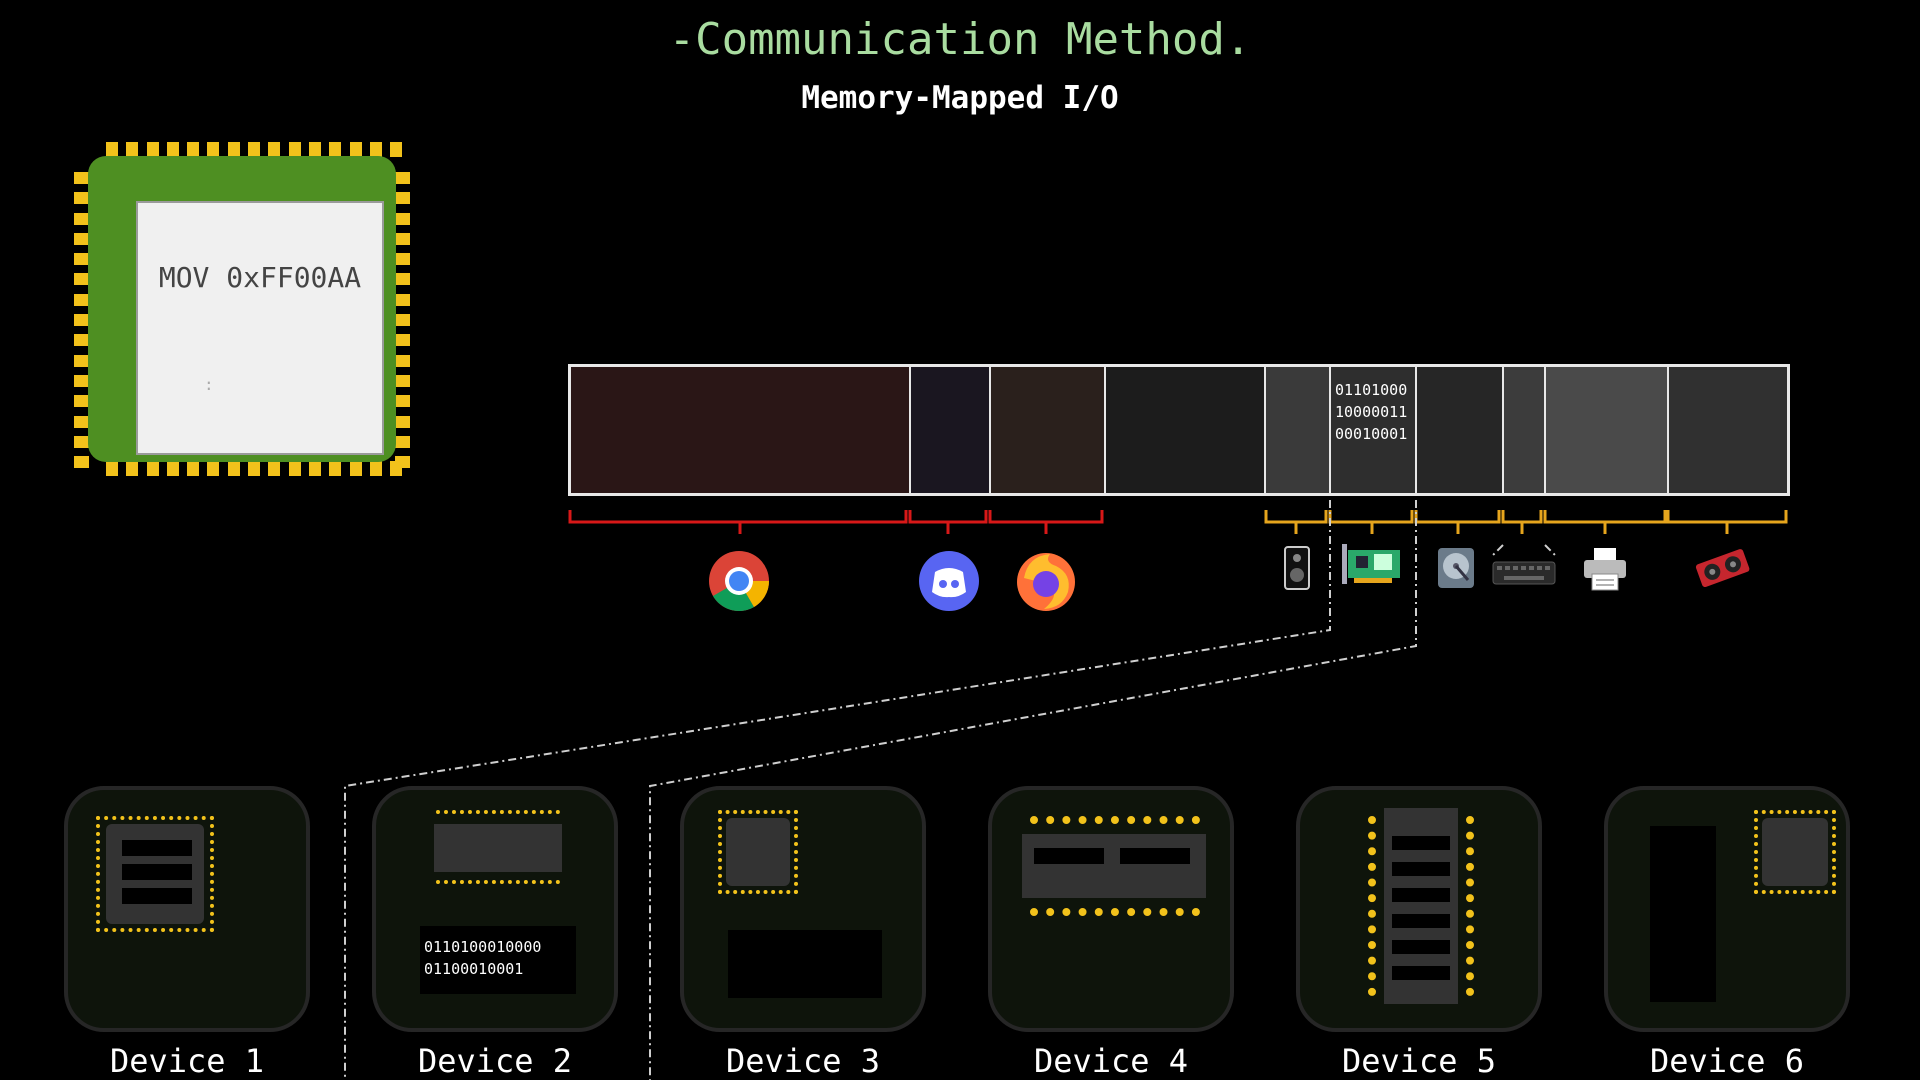 This screenshot has width=1920, height=1080. Describe the element at coordinates (1728, 430) in the screenshot. I see `memory-segment-graphics-card` at that location.